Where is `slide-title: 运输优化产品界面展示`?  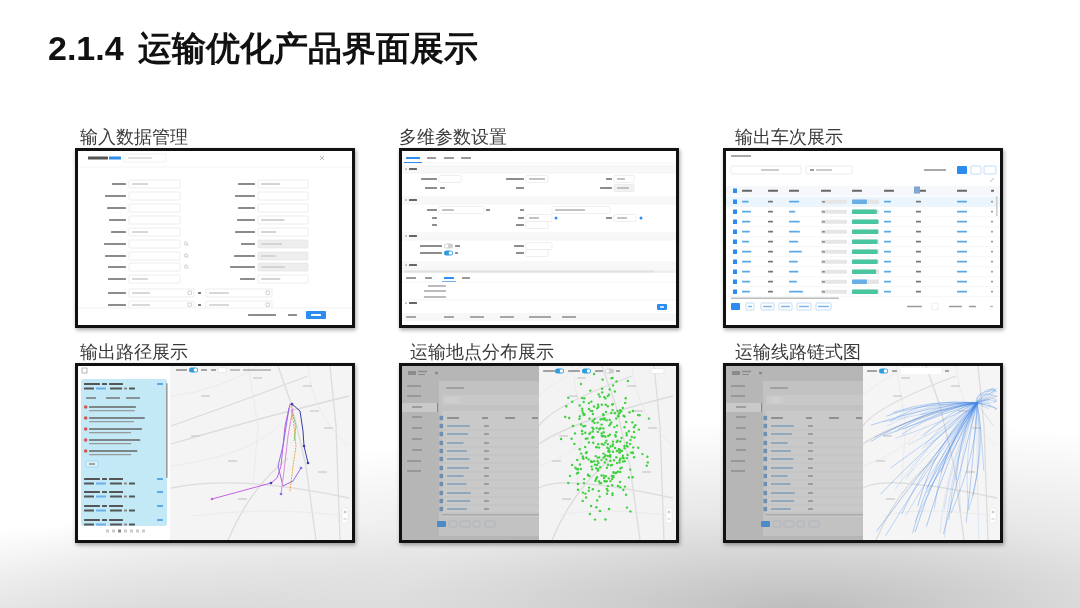 slide-title: 运输优化产品界面展示 is located at coordinates (307, 48).